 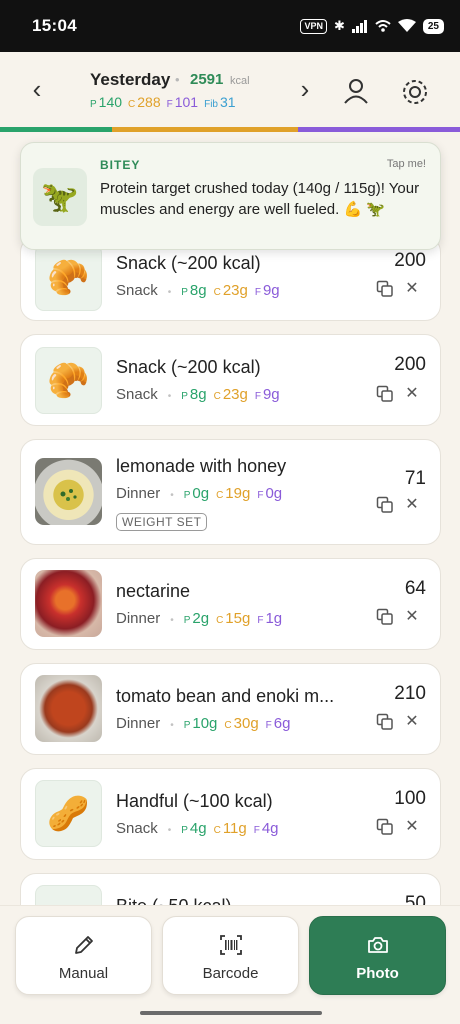 I want to click on food-meta: Snack • P 4g C 11g F 4g, so click(x=197, y=828).